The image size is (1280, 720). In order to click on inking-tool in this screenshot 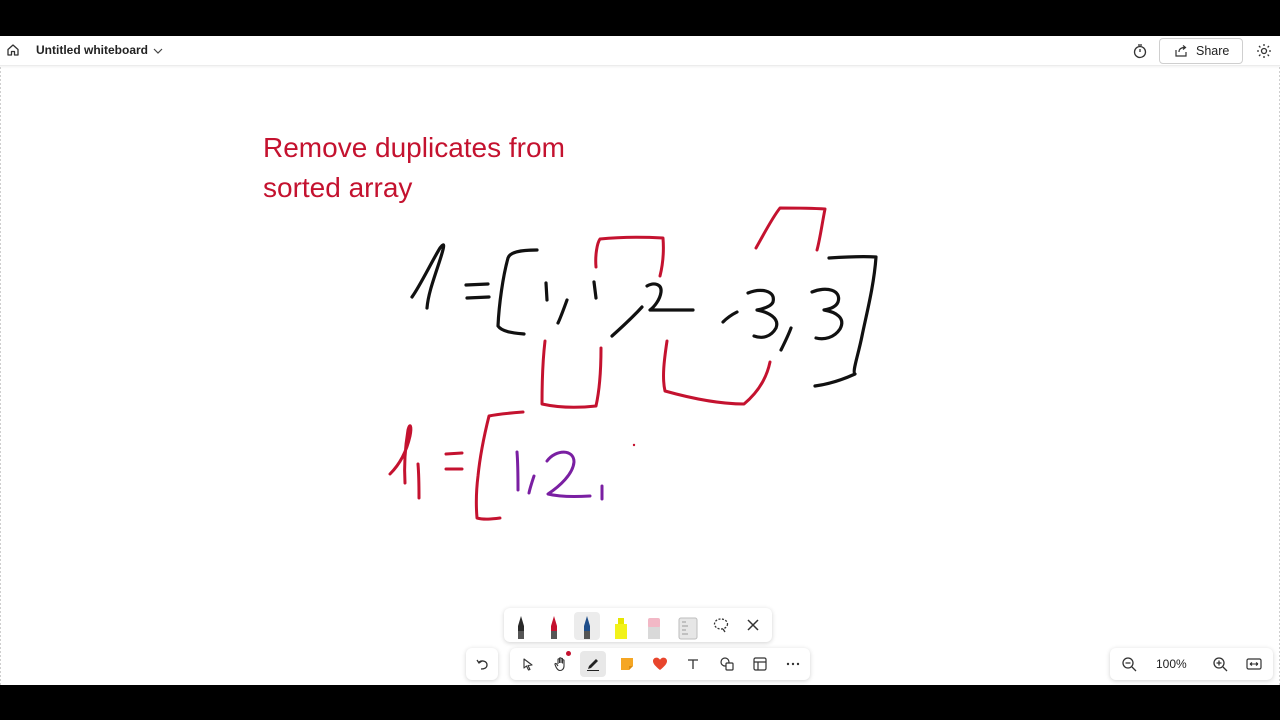, I will do `click(593, 664)`.